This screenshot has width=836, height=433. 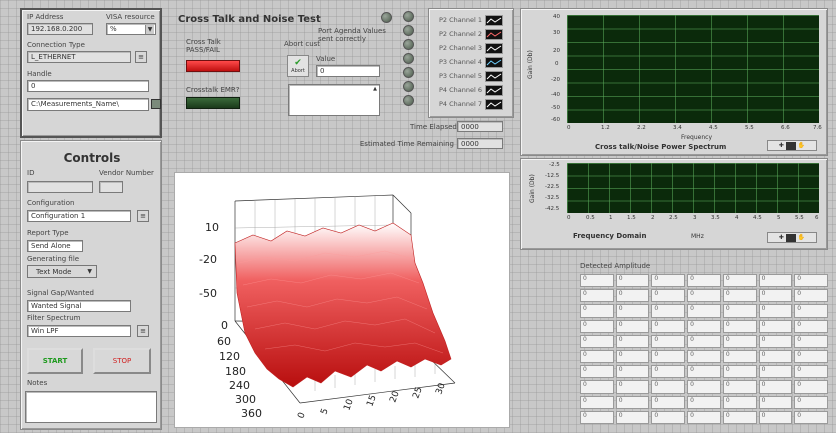 What do you see at coordinates (298, 66) in the screenshot?
I see `abort-button: ✔ Abort` at bounding box center [298, 66].